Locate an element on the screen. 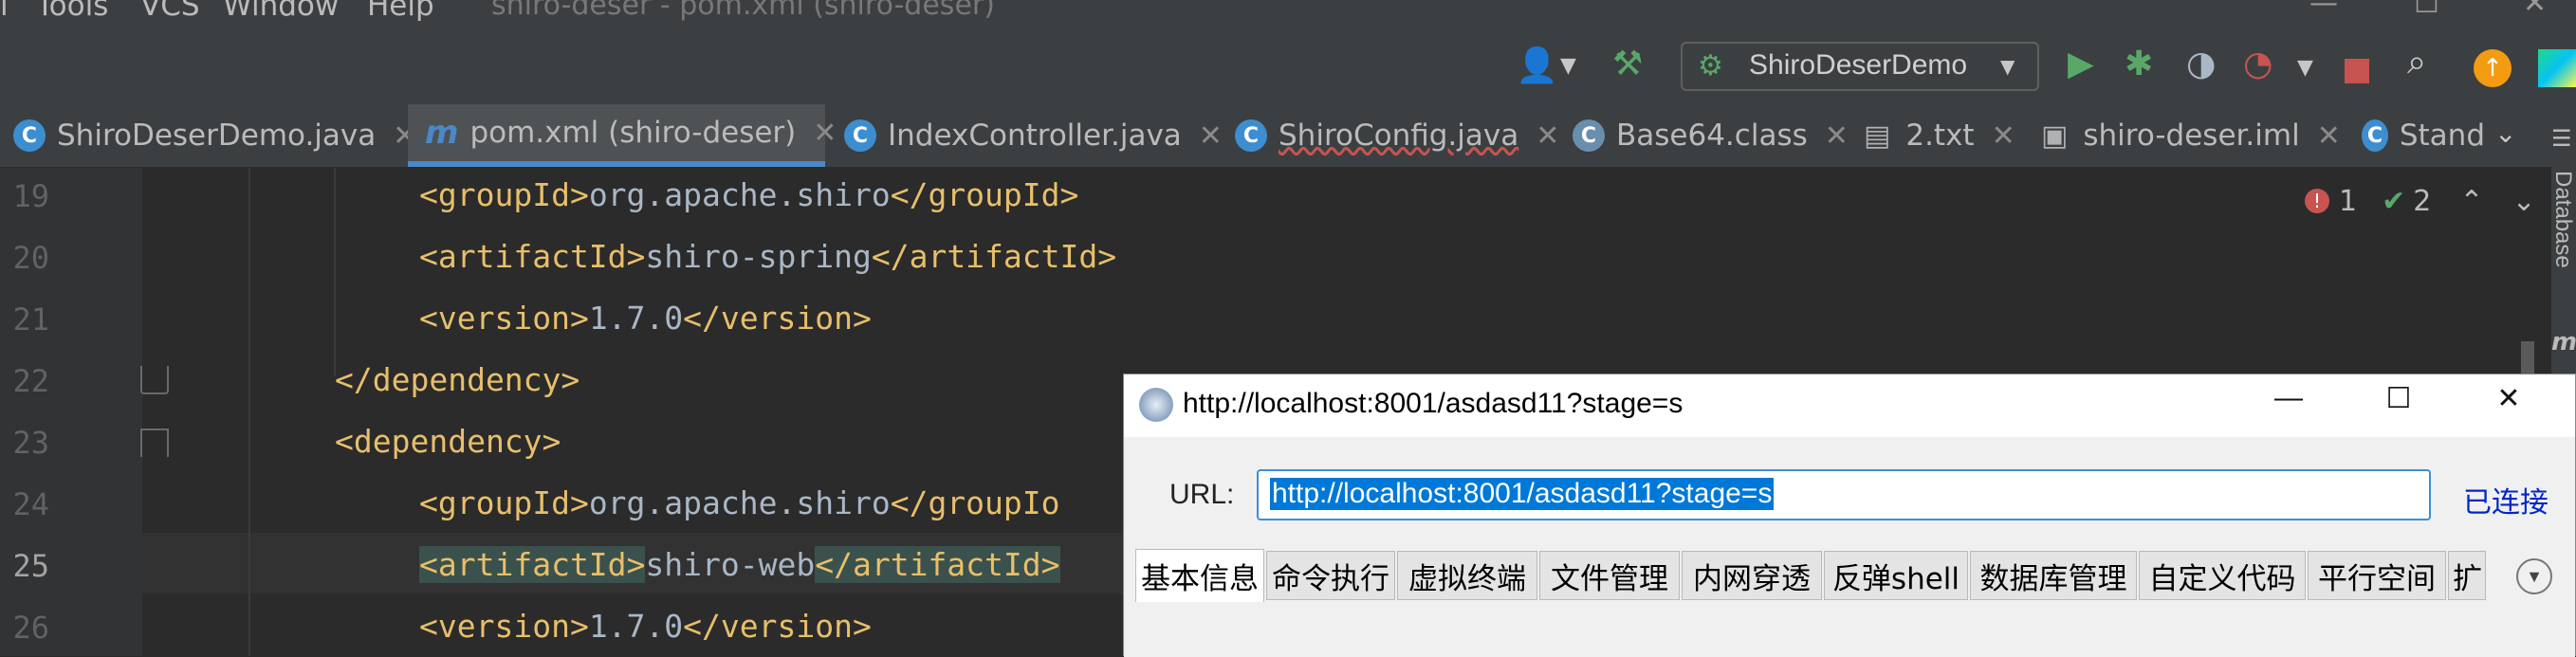  tab-shiroconfig-java: C ShiroConfig.java ✕ is located at coordinates (1397, 135).